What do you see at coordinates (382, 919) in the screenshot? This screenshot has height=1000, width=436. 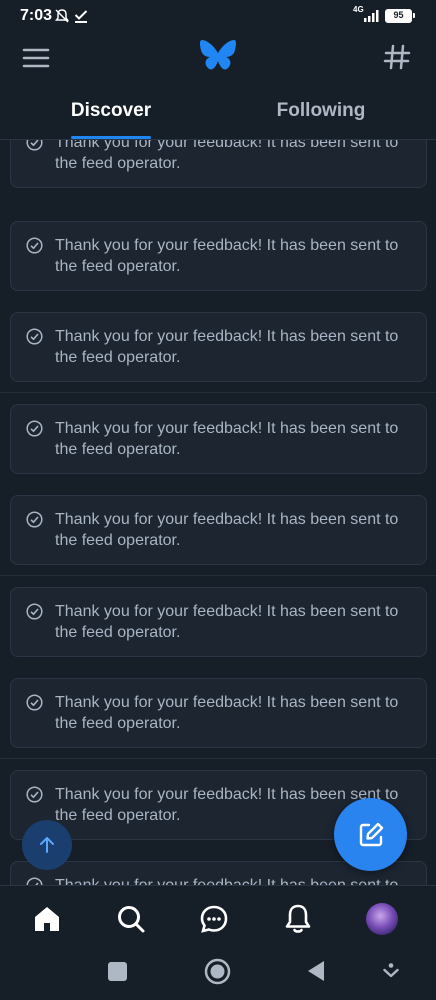 I see `profile-avatar` at bounding box center [382, 919].